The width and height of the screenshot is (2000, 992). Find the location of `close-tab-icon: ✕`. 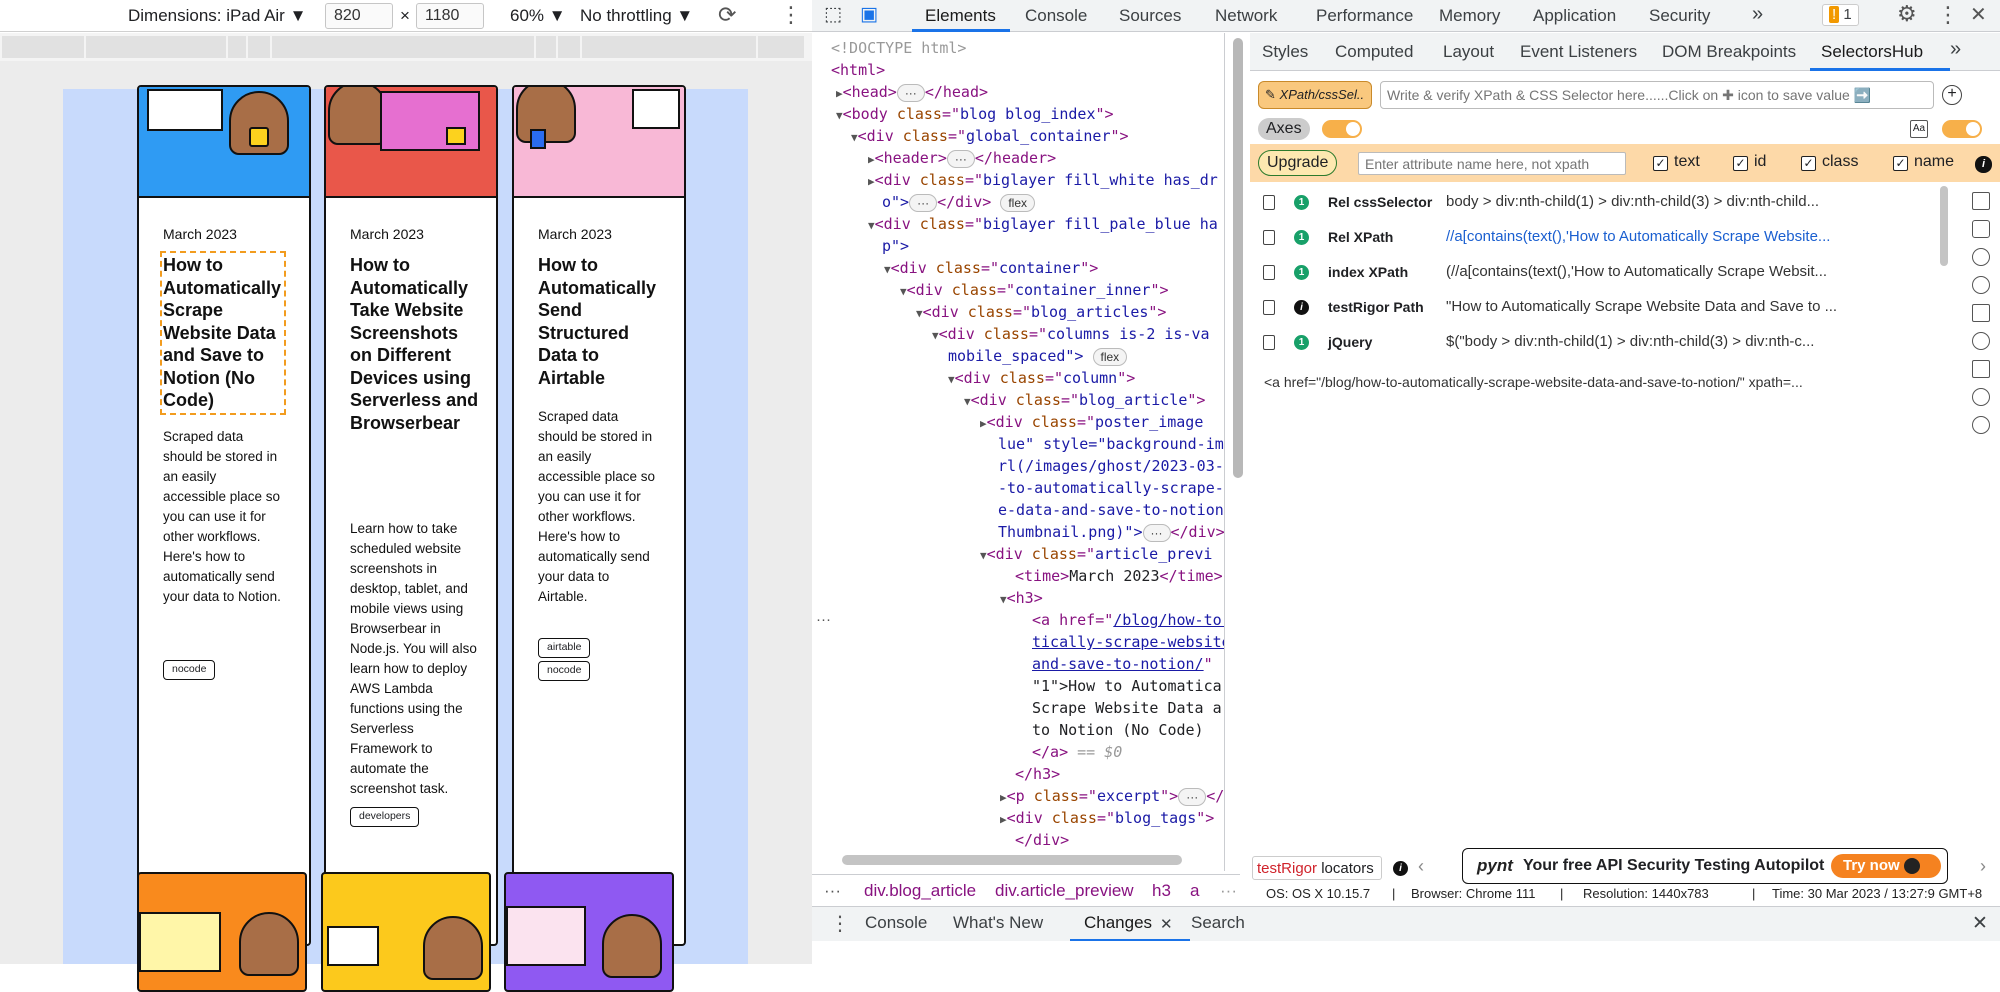

close-tab-icon: ✕ is located at coordinates (1166, 924).